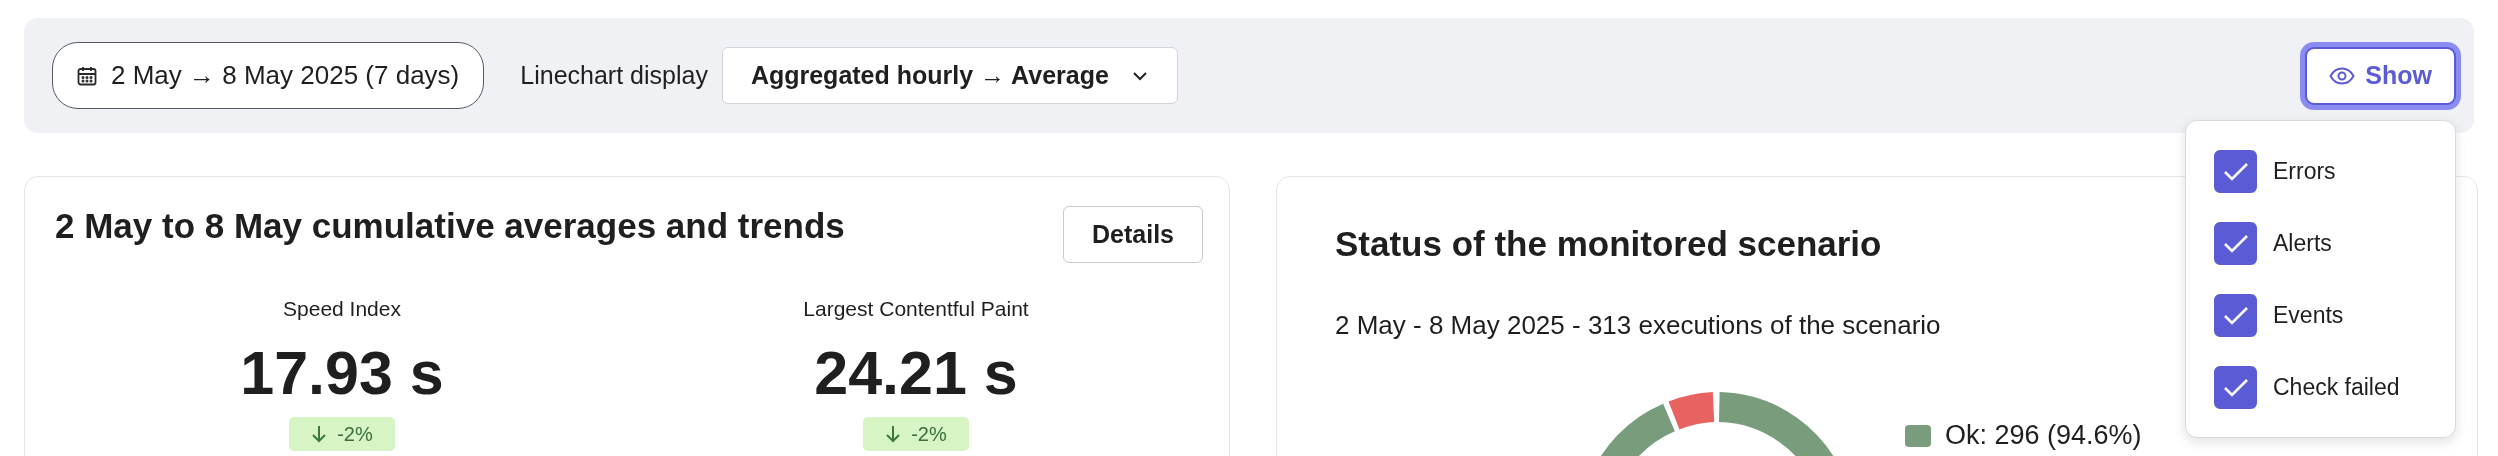 The width and height of the screenshot is (2498, 456). Describe the element at coordinates (2336, 387) in the screenshot. I see `menu-item-label: Check failed` at that location.